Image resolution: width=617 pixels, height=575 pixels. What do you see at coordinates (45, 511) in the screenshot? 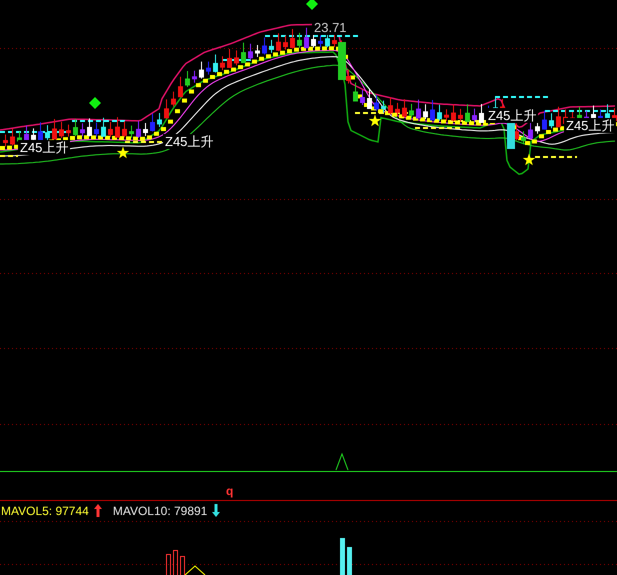
I see `volume-average-label: MAVOL5: 97744` at bounding box center [45, 511].